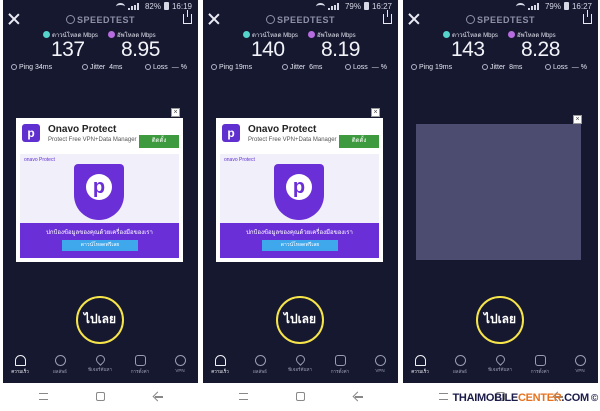 The height and width of the screenshot is (411, 600). I want to click on loss-metric: Loss — %, so click(366, 67).